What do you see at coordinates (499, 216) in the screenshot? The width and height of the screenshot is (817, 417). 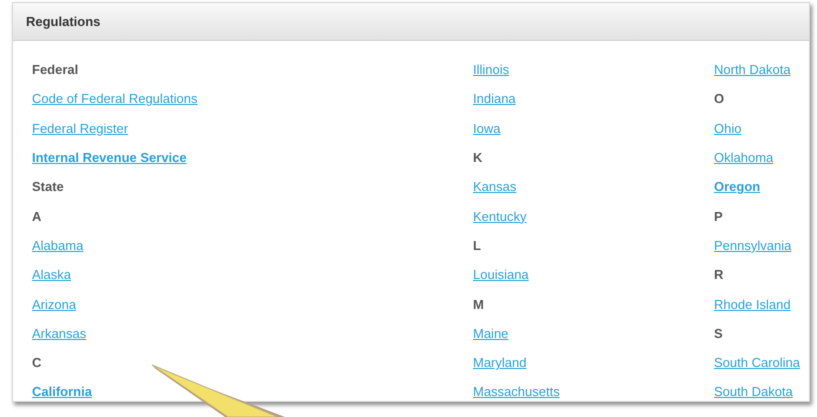 I see `regulation-link: Kentucky` at bounding box center [499, 216].